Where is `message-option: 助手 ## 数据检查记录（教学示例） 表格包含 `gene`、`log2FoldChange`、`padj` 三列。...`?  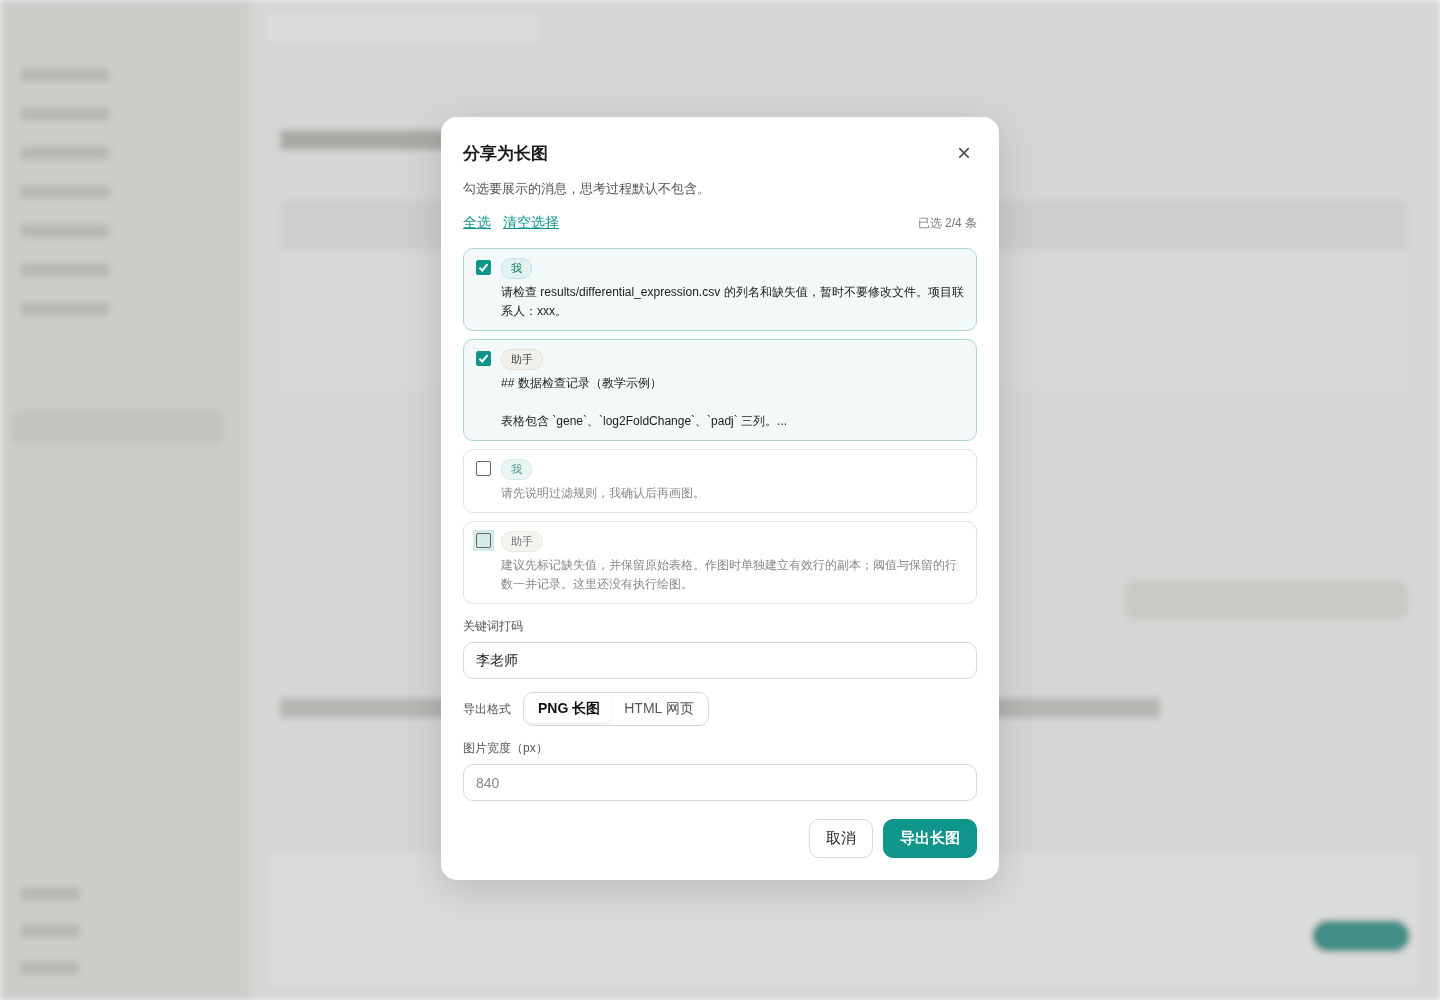 message-option: 助手 ## 数据检查记录（教学示例） 表格包含 `gene`、`log2FoldChange`、`padj` 三列。... is located at coordinates (720, 390).